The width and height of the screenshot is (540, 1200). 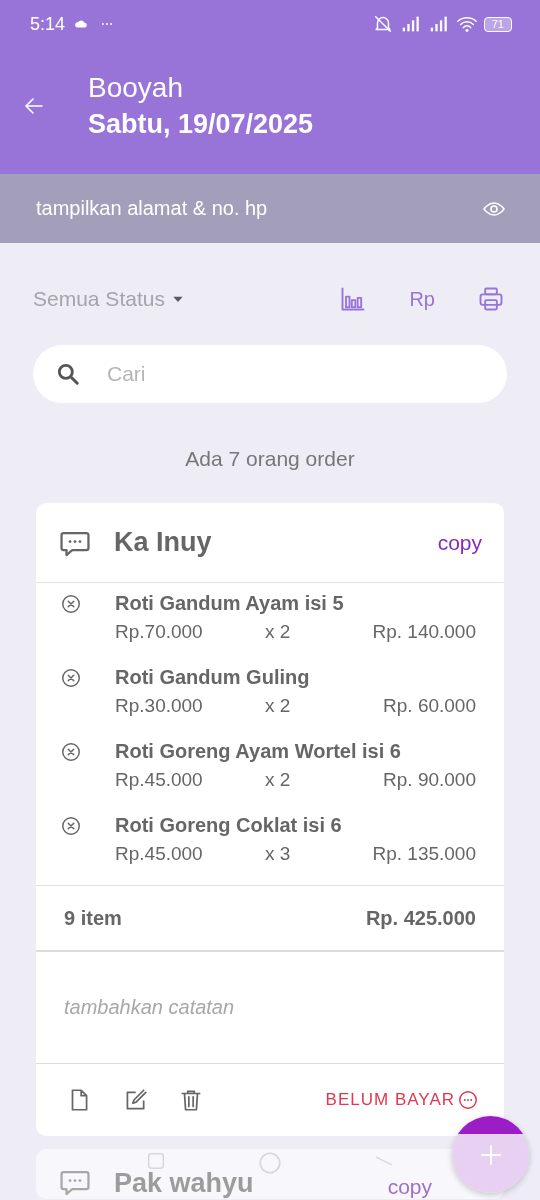 What do you see at coordinates (468, 1100) in the screenshot?
I see `more-circle-icon` at bounding box center [468, 1100].